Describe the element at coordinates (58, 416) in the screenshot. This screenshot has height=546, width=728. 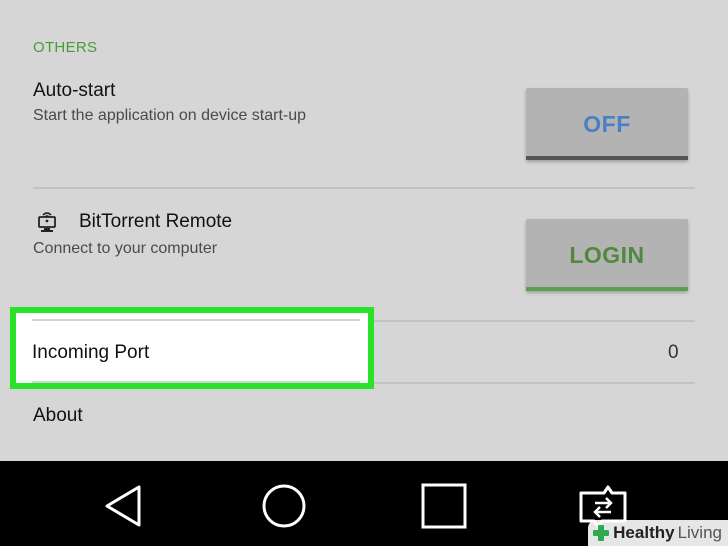
I see `about-item: About` at that location.